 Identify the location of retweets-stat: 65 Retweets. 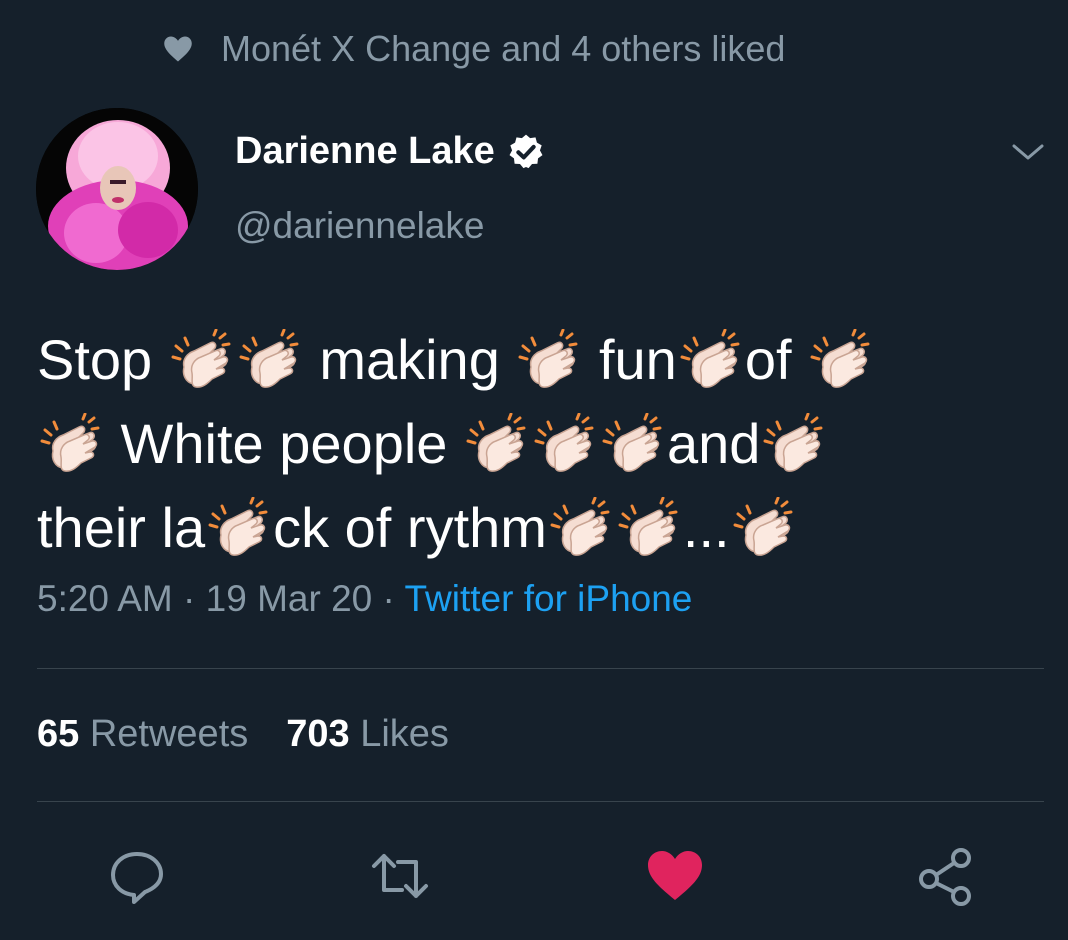
(142, 734).